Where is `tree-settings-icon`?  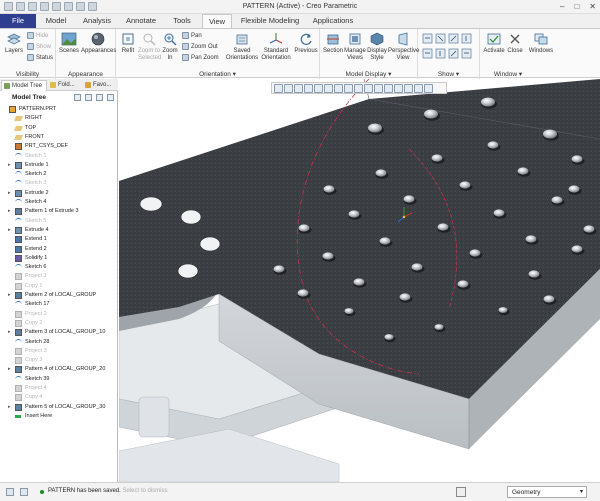
tree-settings-icon is located at coordinates (77, 97).